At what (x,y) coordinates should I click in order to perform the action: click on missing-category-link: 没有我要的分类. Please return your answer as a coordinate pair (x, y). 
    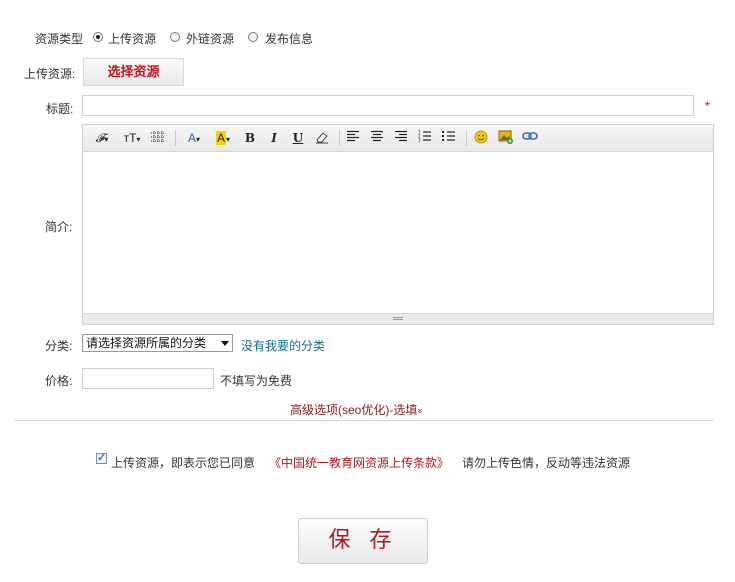
    Looking at the image, I should click on (283, 345).